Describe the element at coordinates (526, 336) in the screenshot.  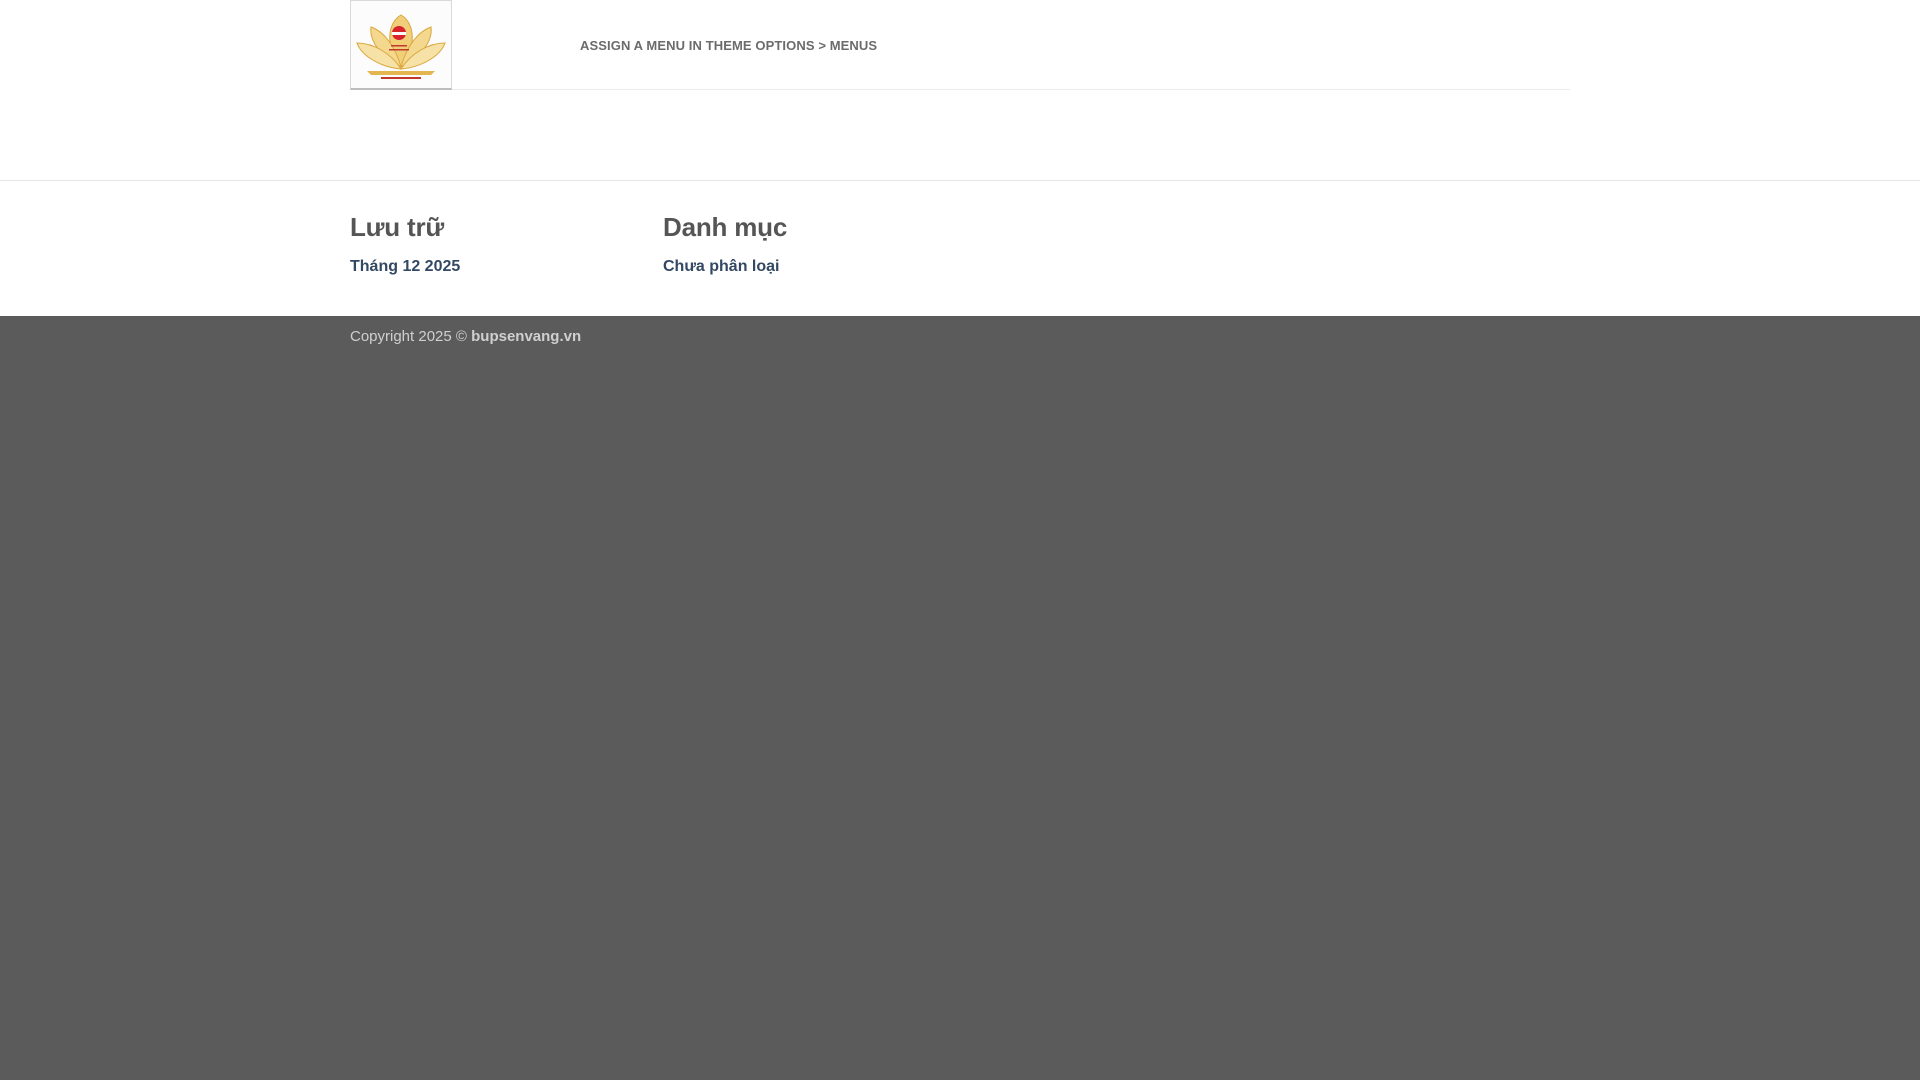
I see `copyright-site-name: bupsenvang.vn` at that location.